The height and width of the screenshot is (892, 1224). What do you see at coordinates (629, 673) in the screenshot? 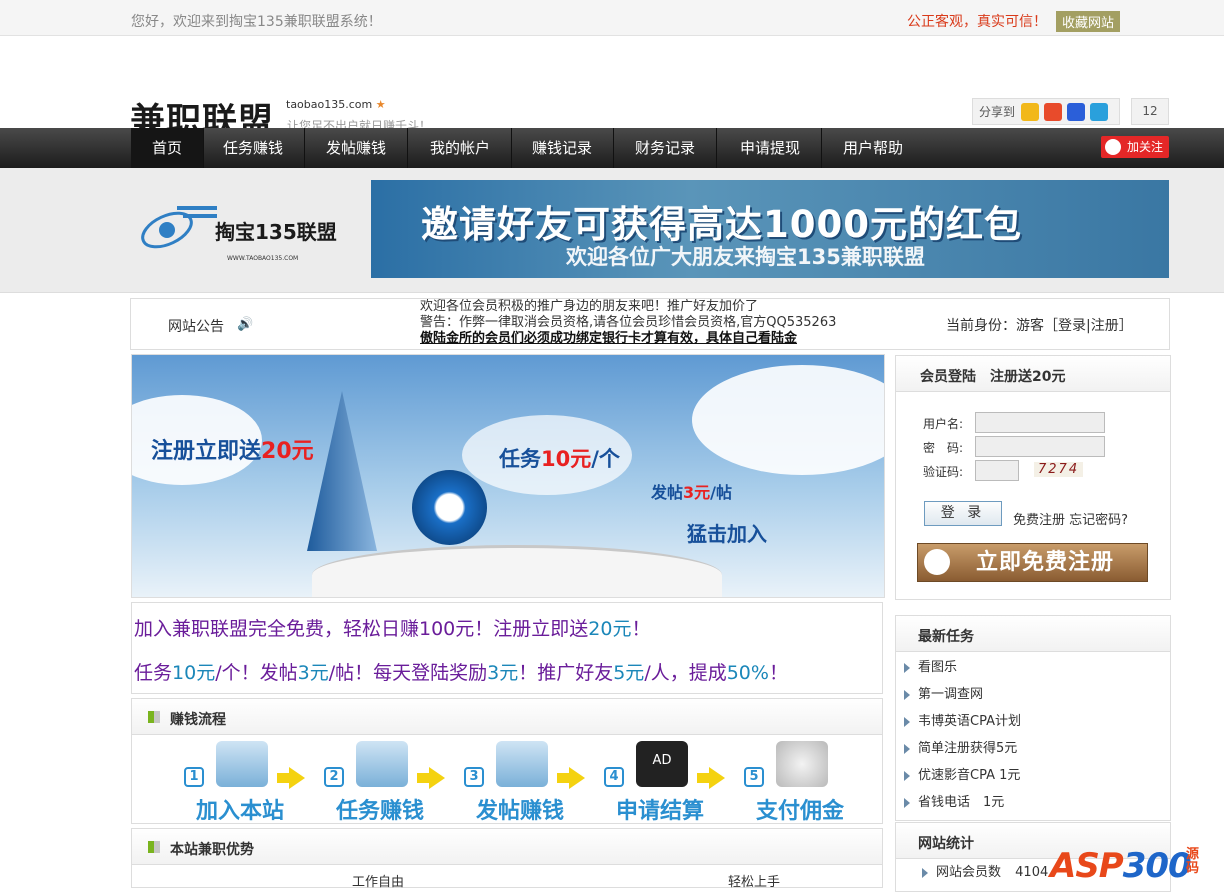
I see `promo-amount: 5元` at bounding box center [629, 673].